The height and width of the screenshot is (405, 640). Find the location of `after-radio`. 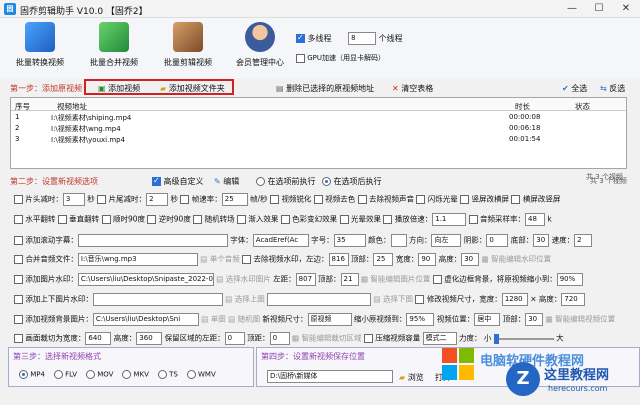

after-radio is located at coordinates (326, 181).